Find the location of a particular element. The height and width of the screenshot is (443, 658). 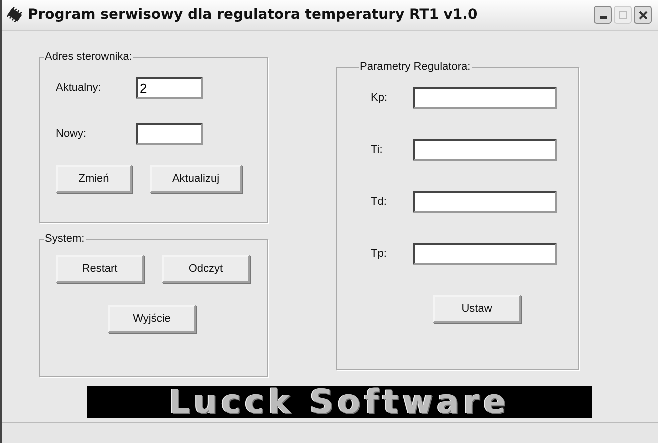

push-button: Restart is located at coordinates (100, 269).